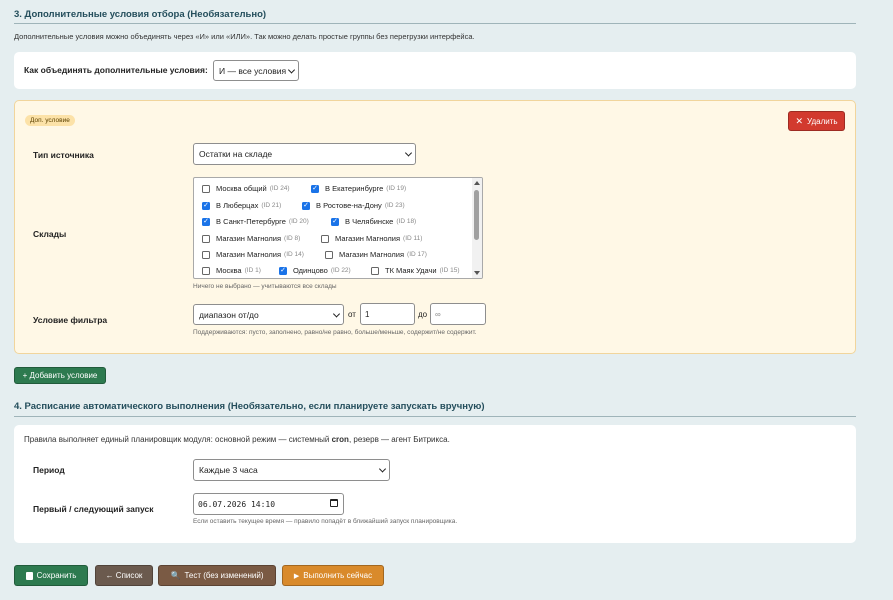 The width and height of the screenshot is (893, 600). Describe the element at coordinates (70, 320) in the screenshot. I see `filter-condition-label: Условие фильтра` at that location.